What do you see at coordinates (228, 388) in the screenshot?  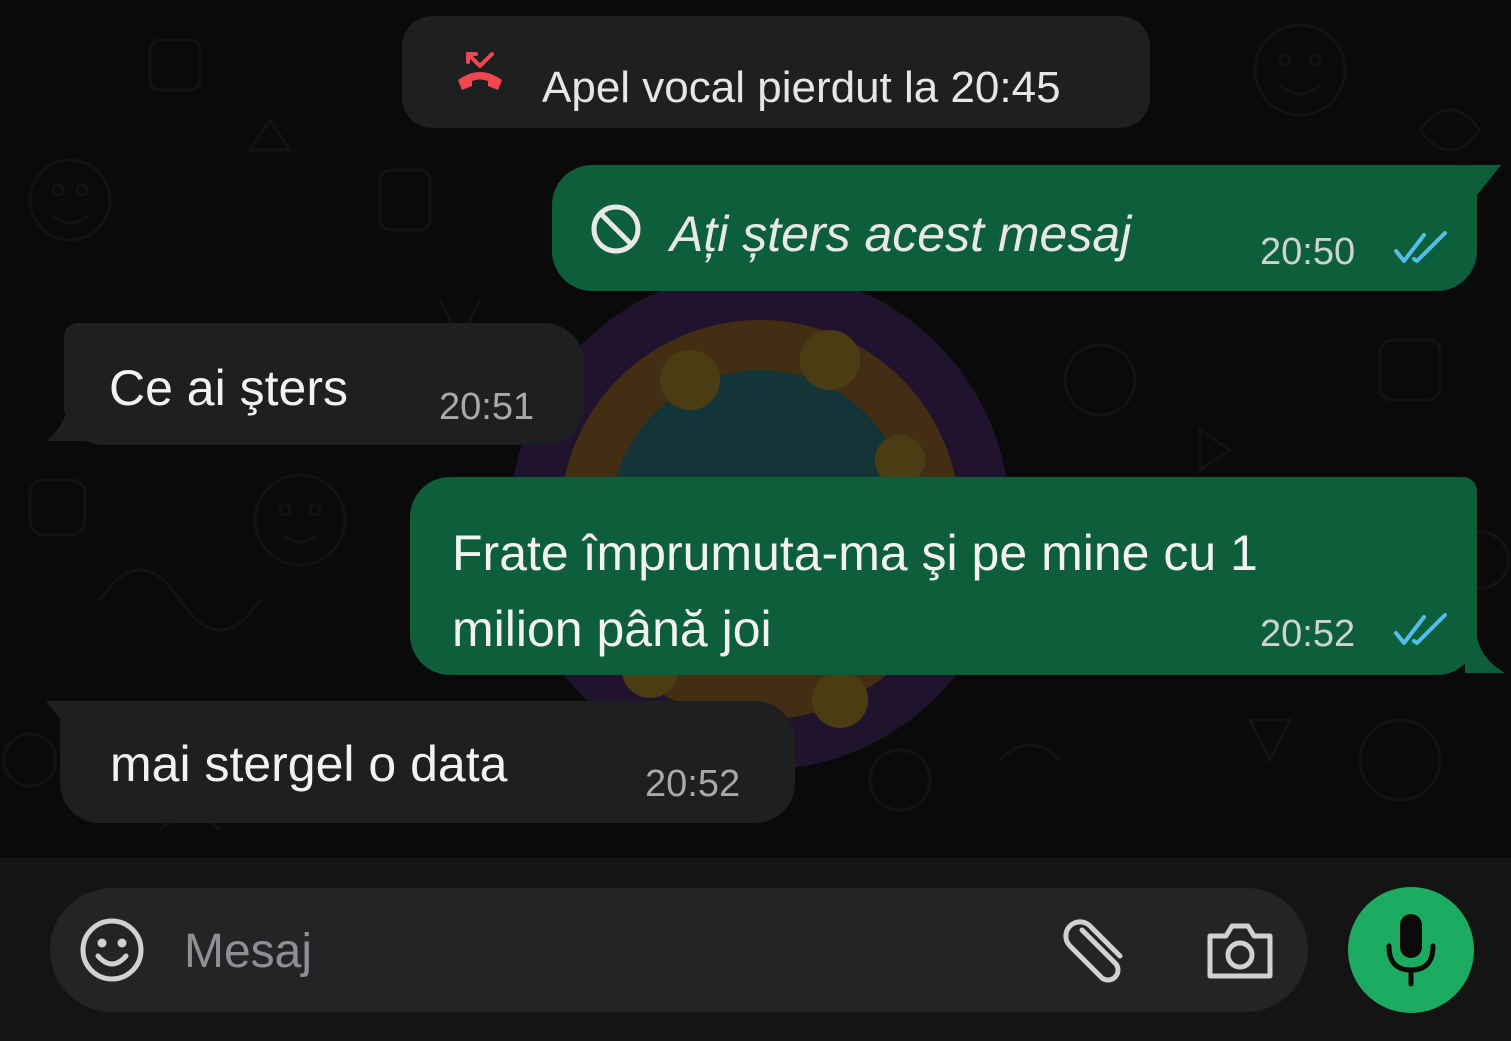 I see `message-text: Ce ai şters` at bounding box center [228, 388].